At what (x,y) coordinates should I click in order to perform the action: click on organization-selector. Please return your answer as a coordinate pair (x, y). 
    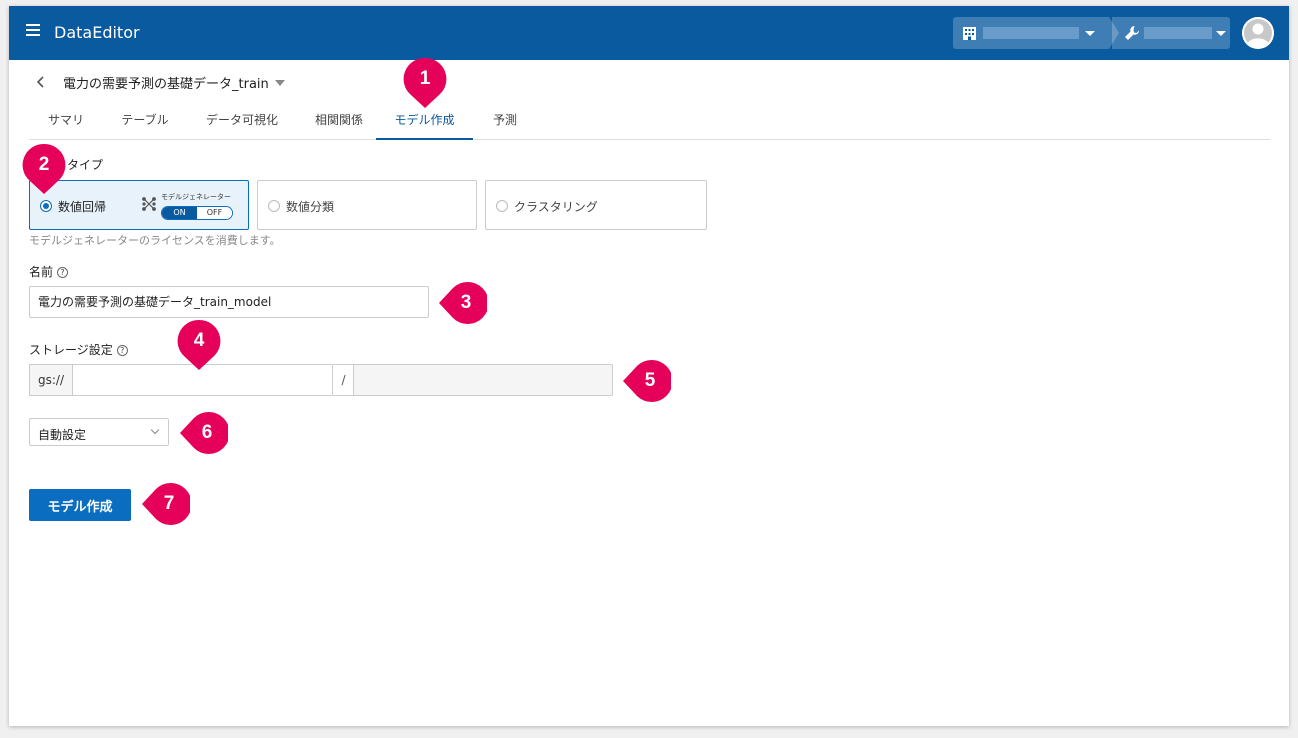
    Looking at the image, I should click on (1031, 33).